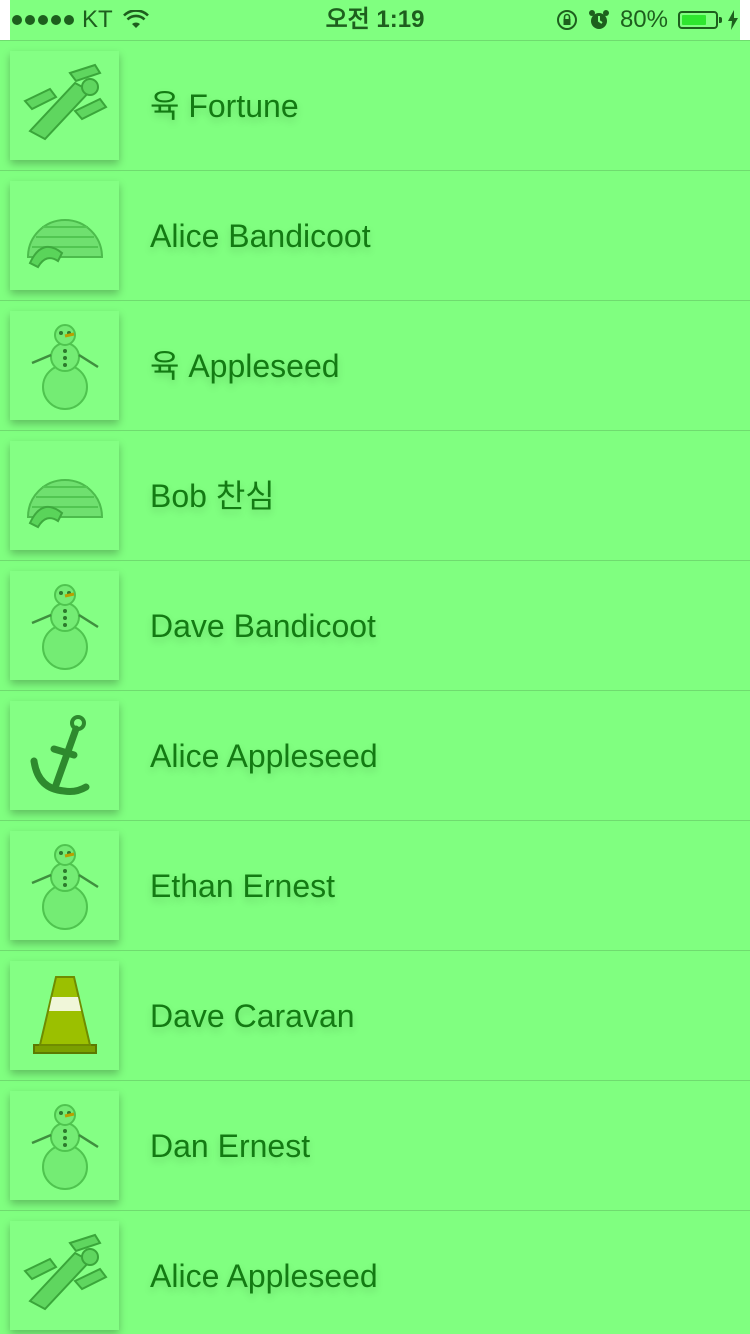 Image resolution: width=750 pixels, height=1334 pixels. What do you see at coordinates (375, 1145) in the screenshot?
I see `contact-row: Dan Ernest` at bounding box center [375, 1145].